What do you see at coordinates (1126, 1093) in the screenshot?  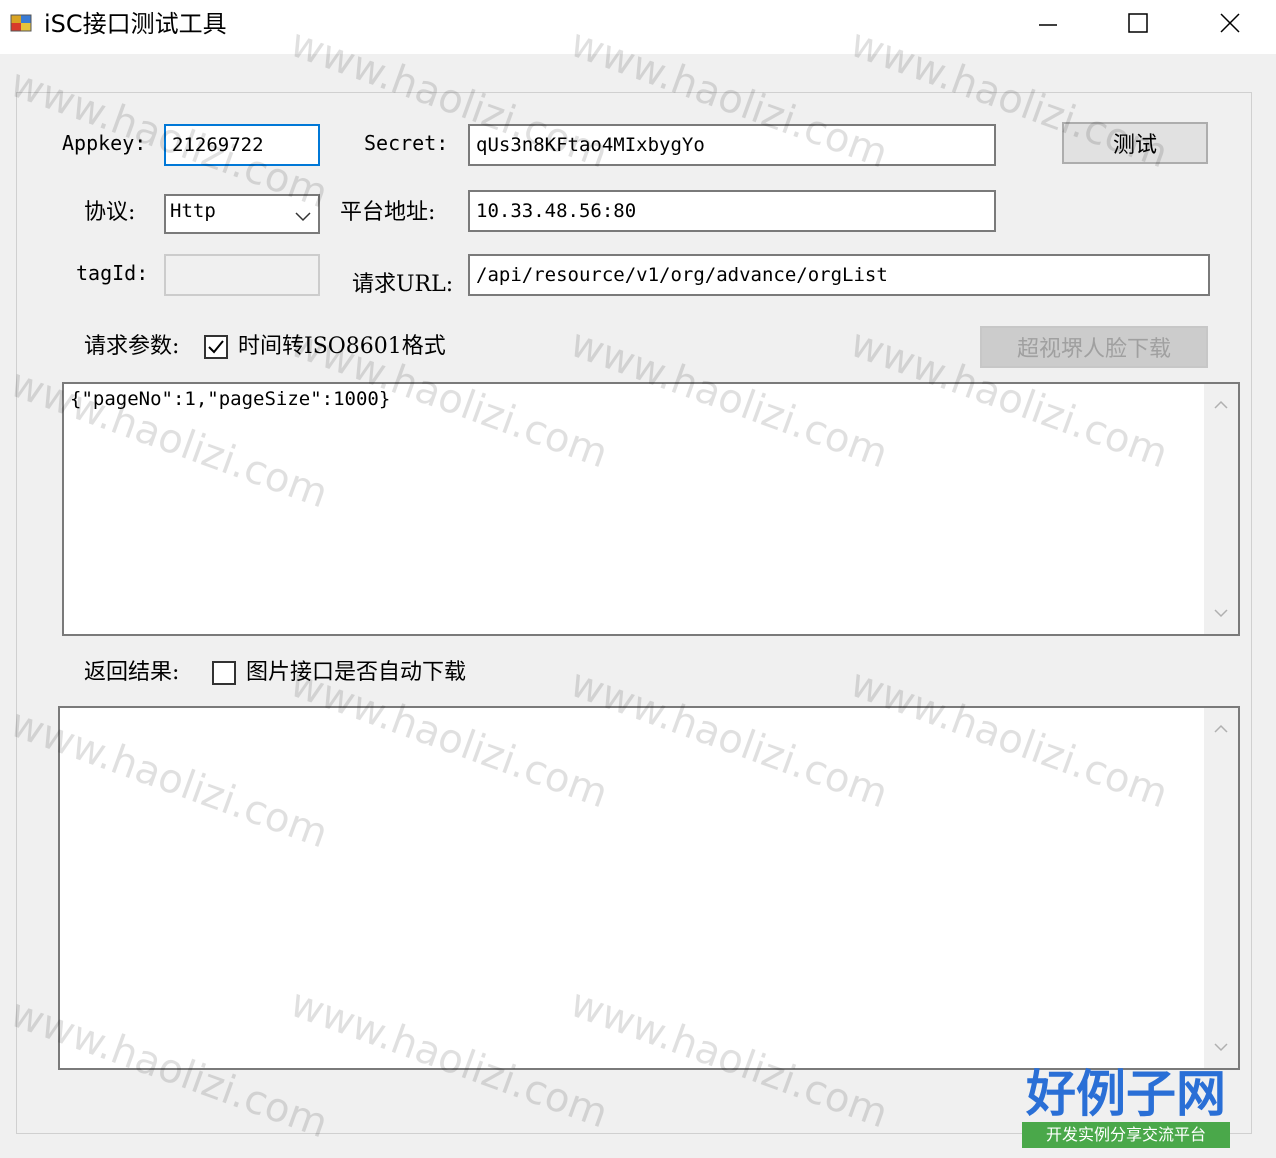 I see `logo-main-text: 好例子网` at bounding box center [1126, 1093].